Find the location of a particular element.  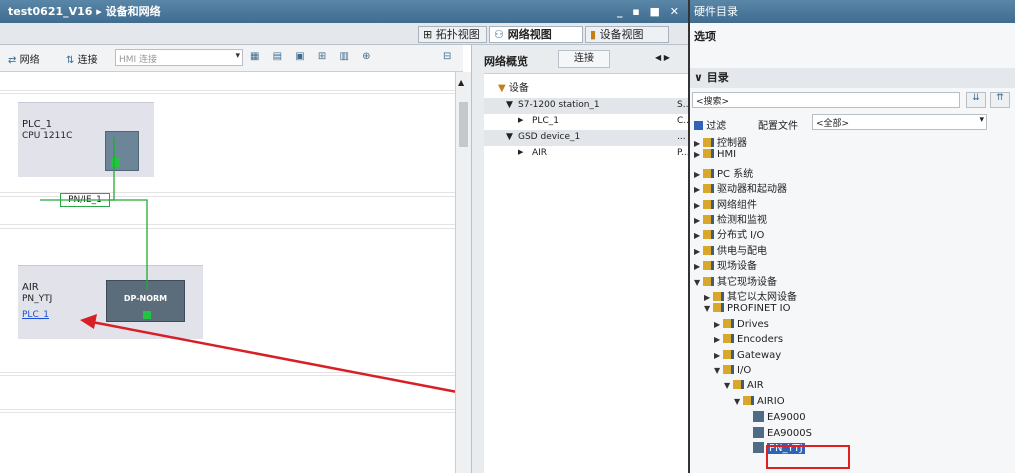

tree-item: ▶ 其它以太网设备 is located at coordinates (750, 295).